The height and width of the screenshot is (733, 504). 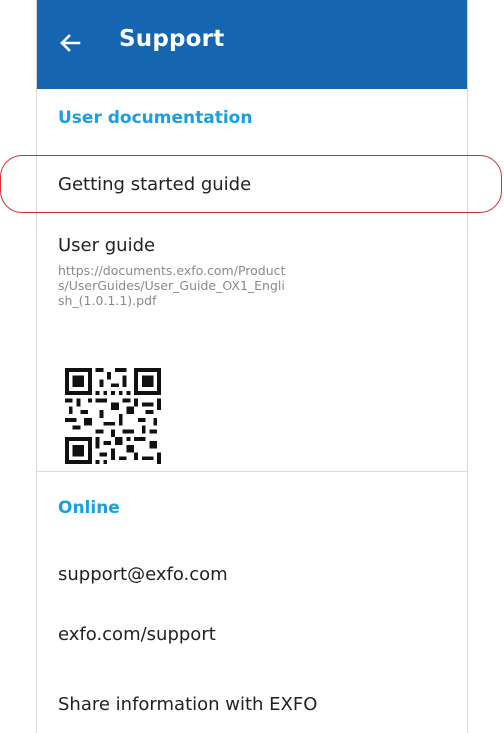 I want to click on section-divider, so click(x=252, y=471).